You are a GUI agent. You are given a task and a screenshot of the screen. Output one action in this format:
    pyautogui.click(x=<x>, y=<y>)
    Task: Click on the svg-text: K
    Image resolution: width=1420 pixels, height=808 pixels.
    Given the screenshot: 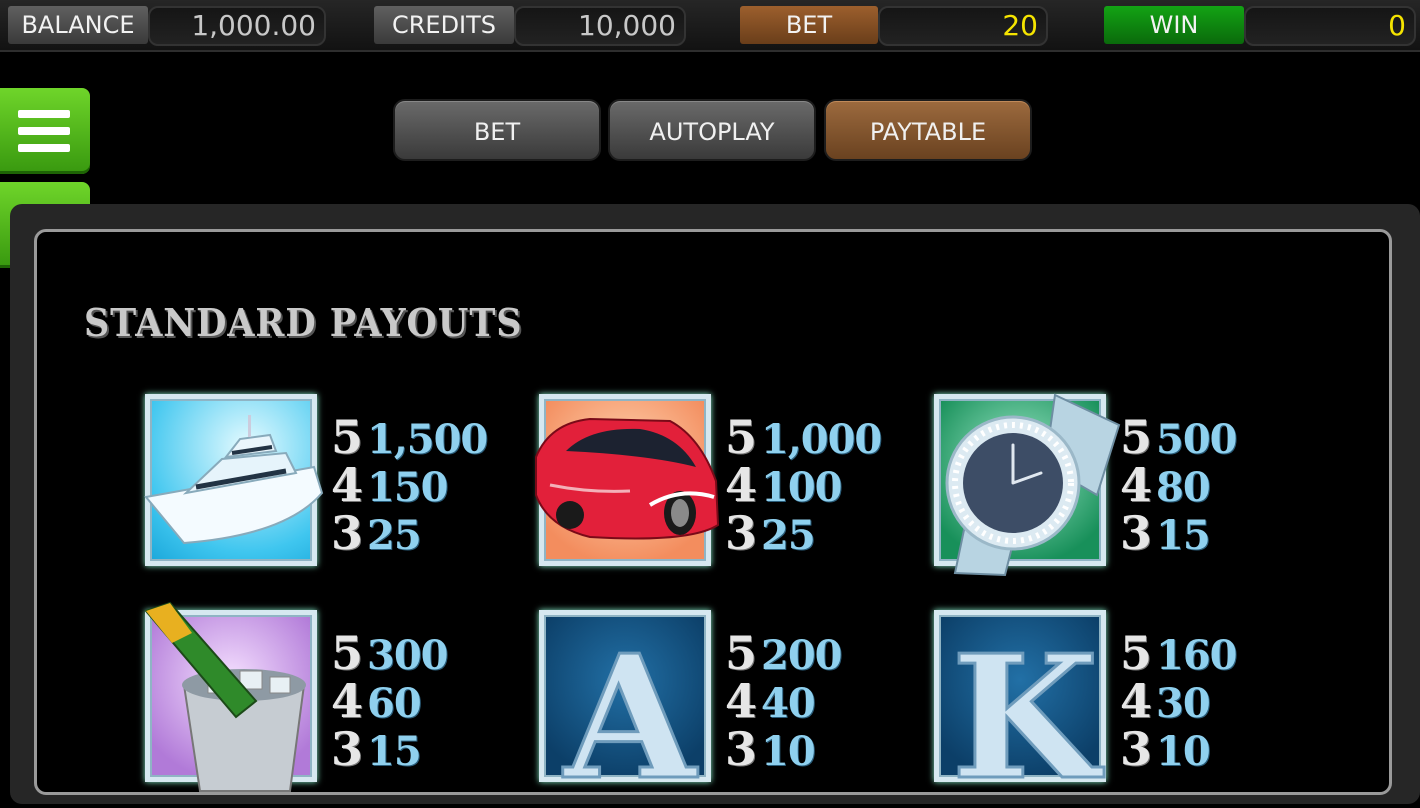 What is the action you would take?
    pyautogui.click(x=1027, y=713)
    